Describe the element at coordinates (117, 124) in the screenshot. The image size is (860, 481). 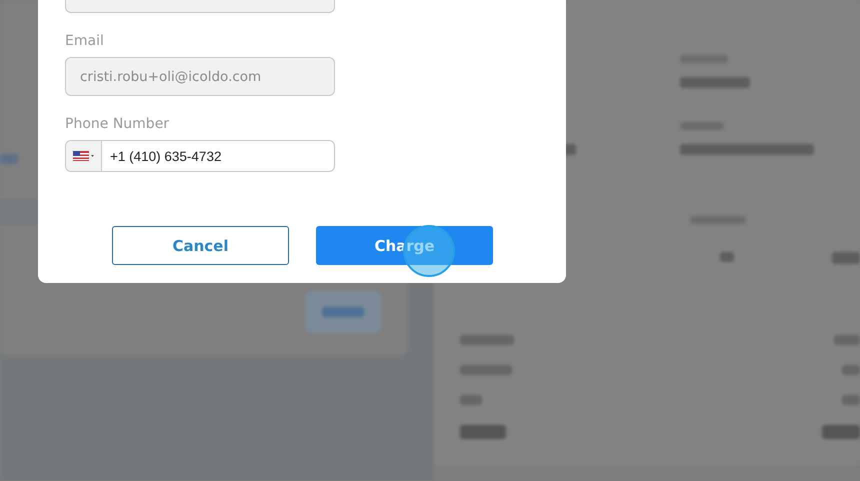
I see `field-label: Phone Number` at that location.